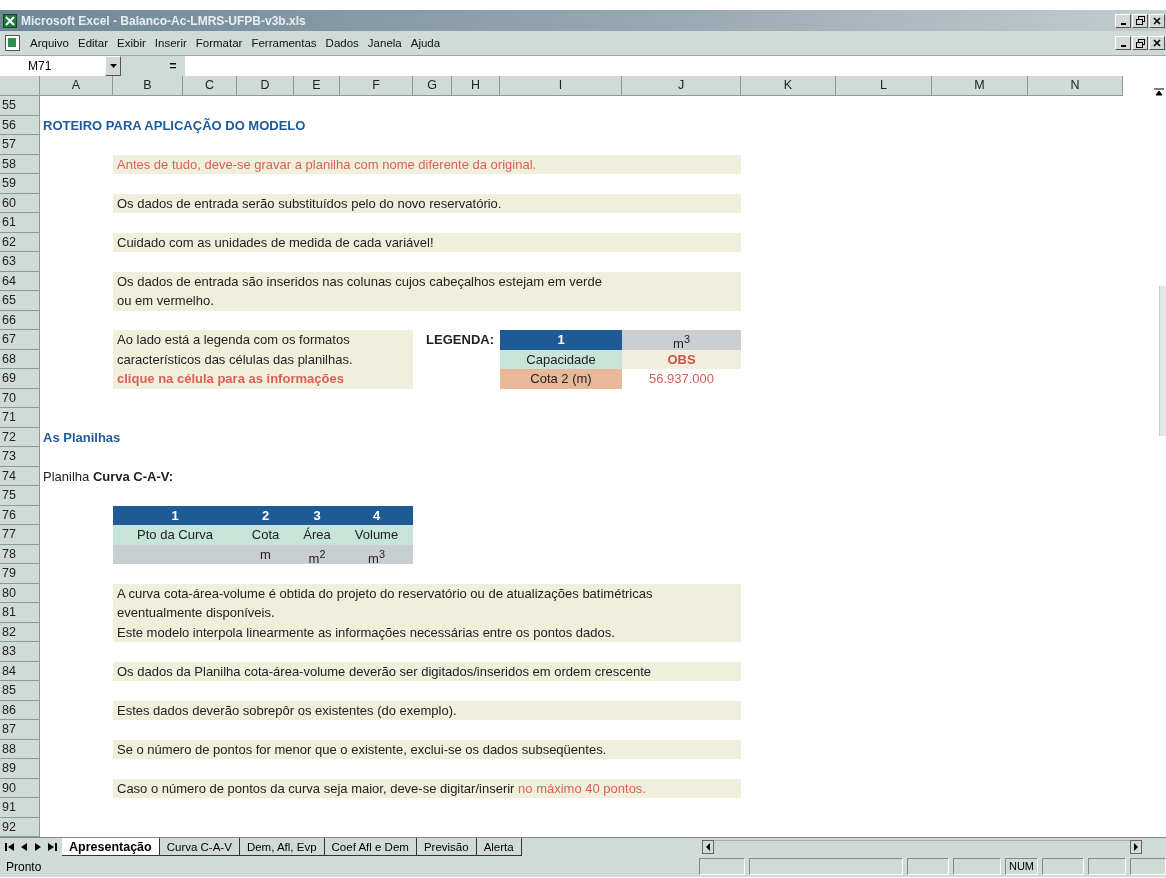  I want to click on scroll-thumb, so click(1162, 361).